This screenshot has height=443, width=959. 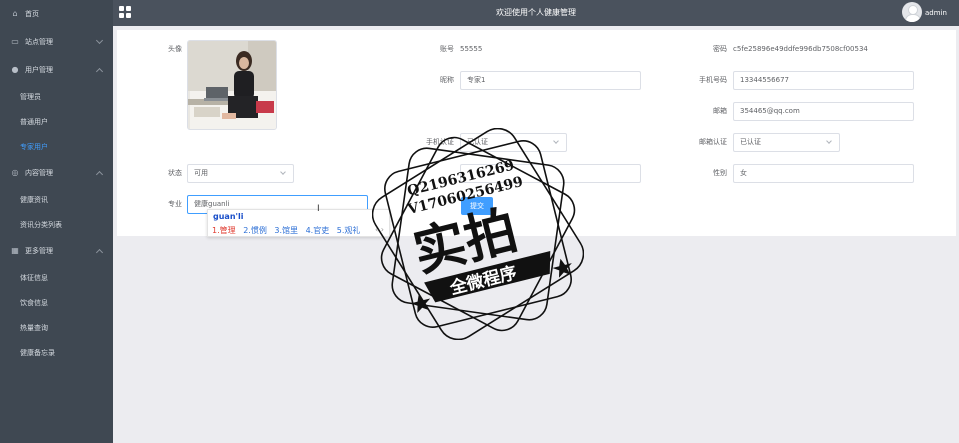 What do you see at coordinates (478, 234) in the screenshot?
I see `watermark-stamp: Q2196316269 V17060256499 实拍 全微程序` at bounding box center [478, 234].